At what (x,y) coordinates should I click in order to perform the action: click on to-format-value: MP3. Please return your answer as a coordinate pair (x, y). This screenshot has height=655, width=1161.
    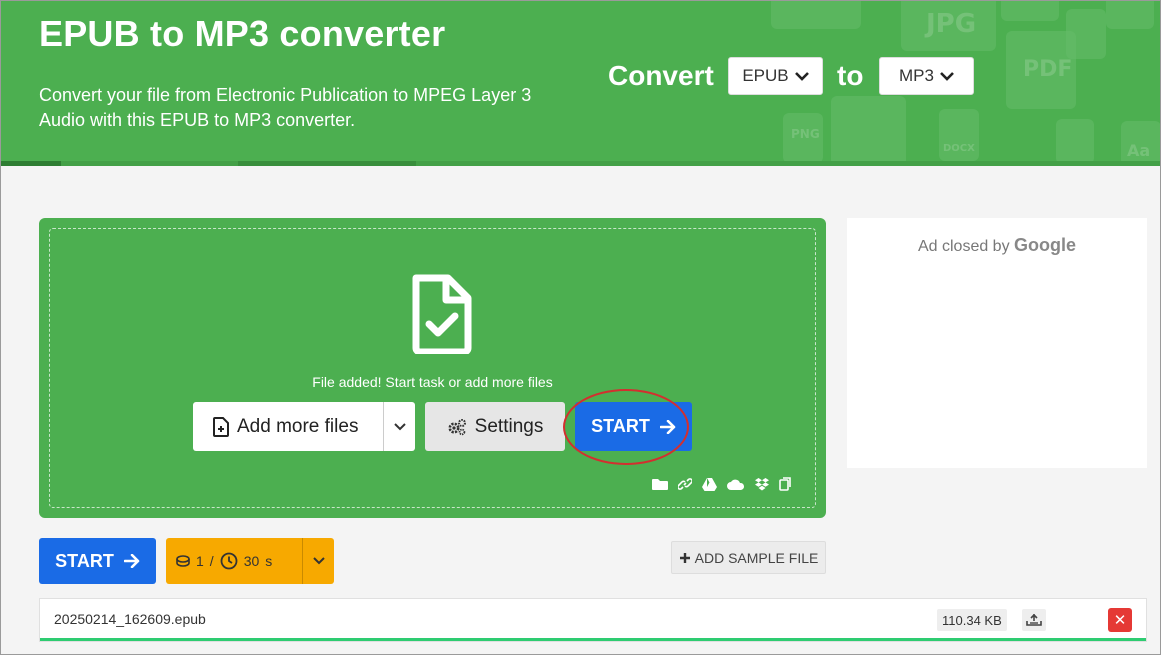
    Looking at the image, I should click on (916, 75).